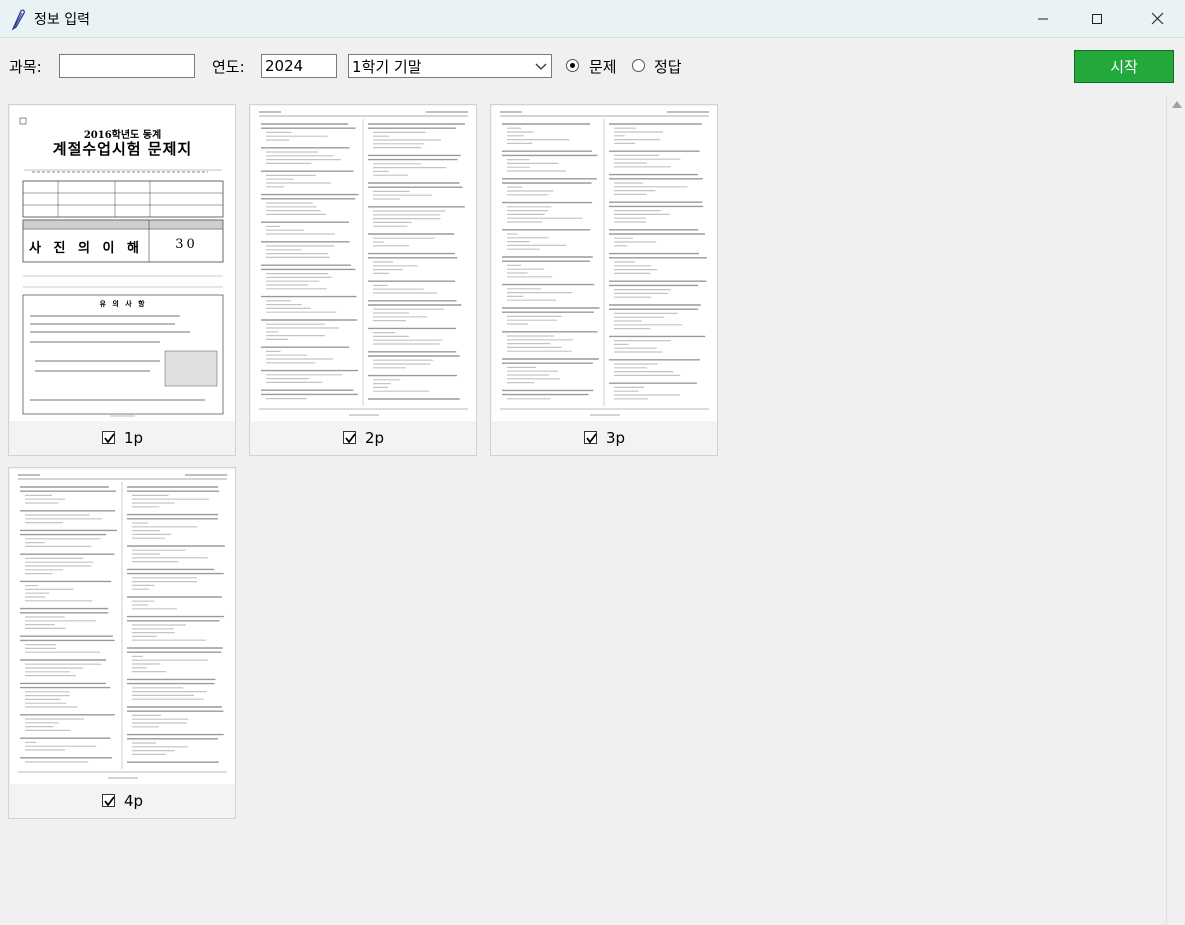 This screenshot has width=1185, height=925. I want to click on start-button-label: 시작, so click(1124, 67).